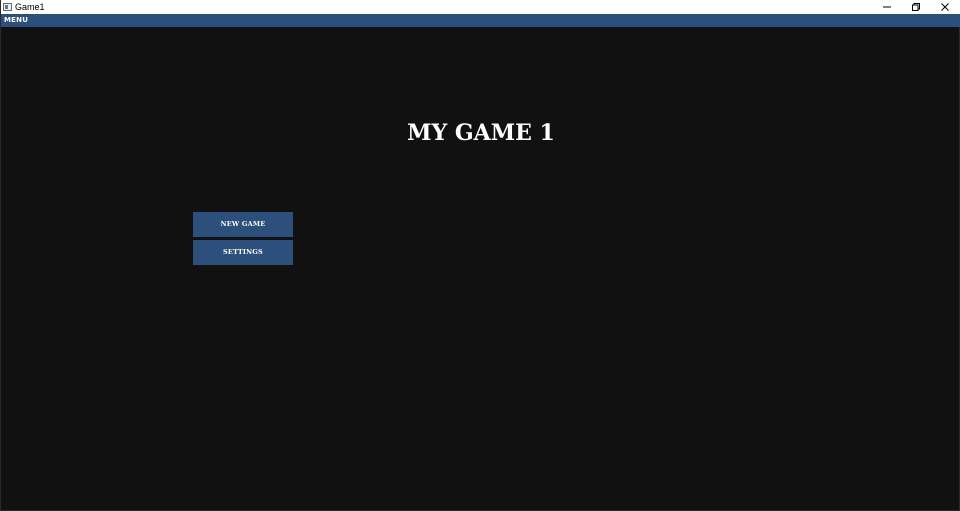 The image size is (960, 511). Describe the element at coordinates (480, 7) in the screenshot. I see `window-titlebar: Game1` at that location.